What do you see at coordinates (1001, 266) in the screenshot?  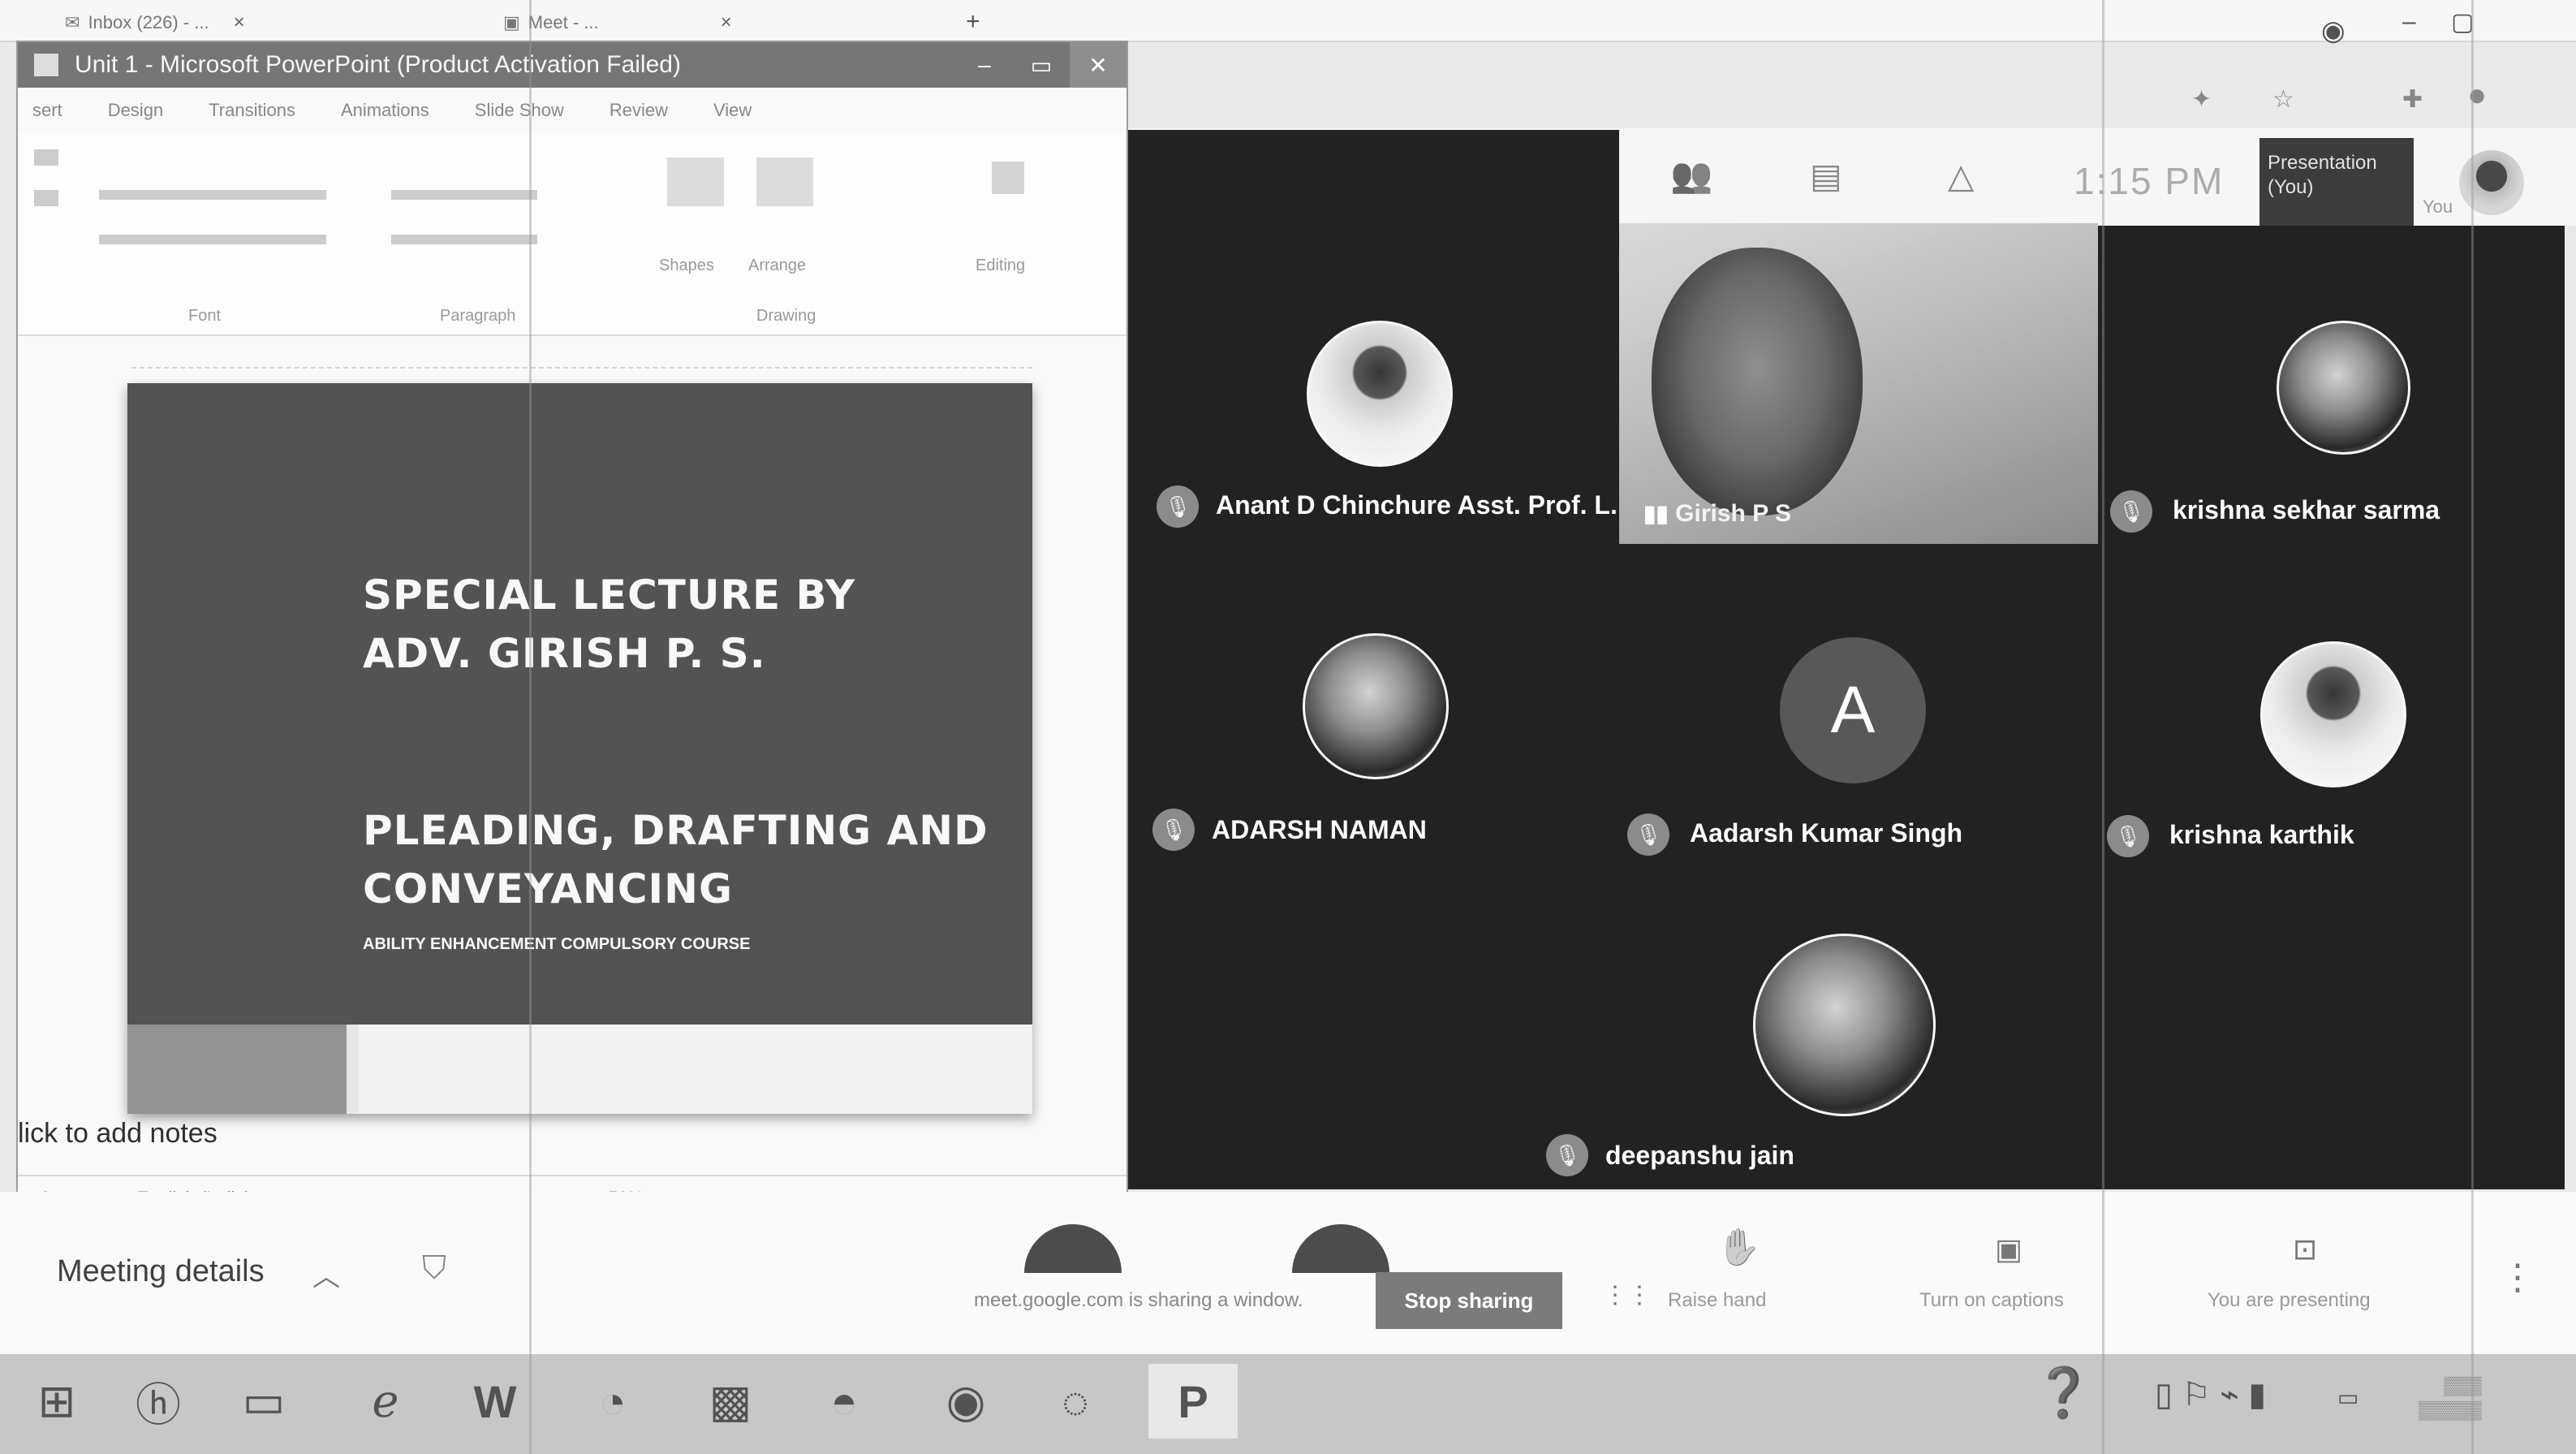 I see `editing-label: Editing` at bounding box center [1001, 266].